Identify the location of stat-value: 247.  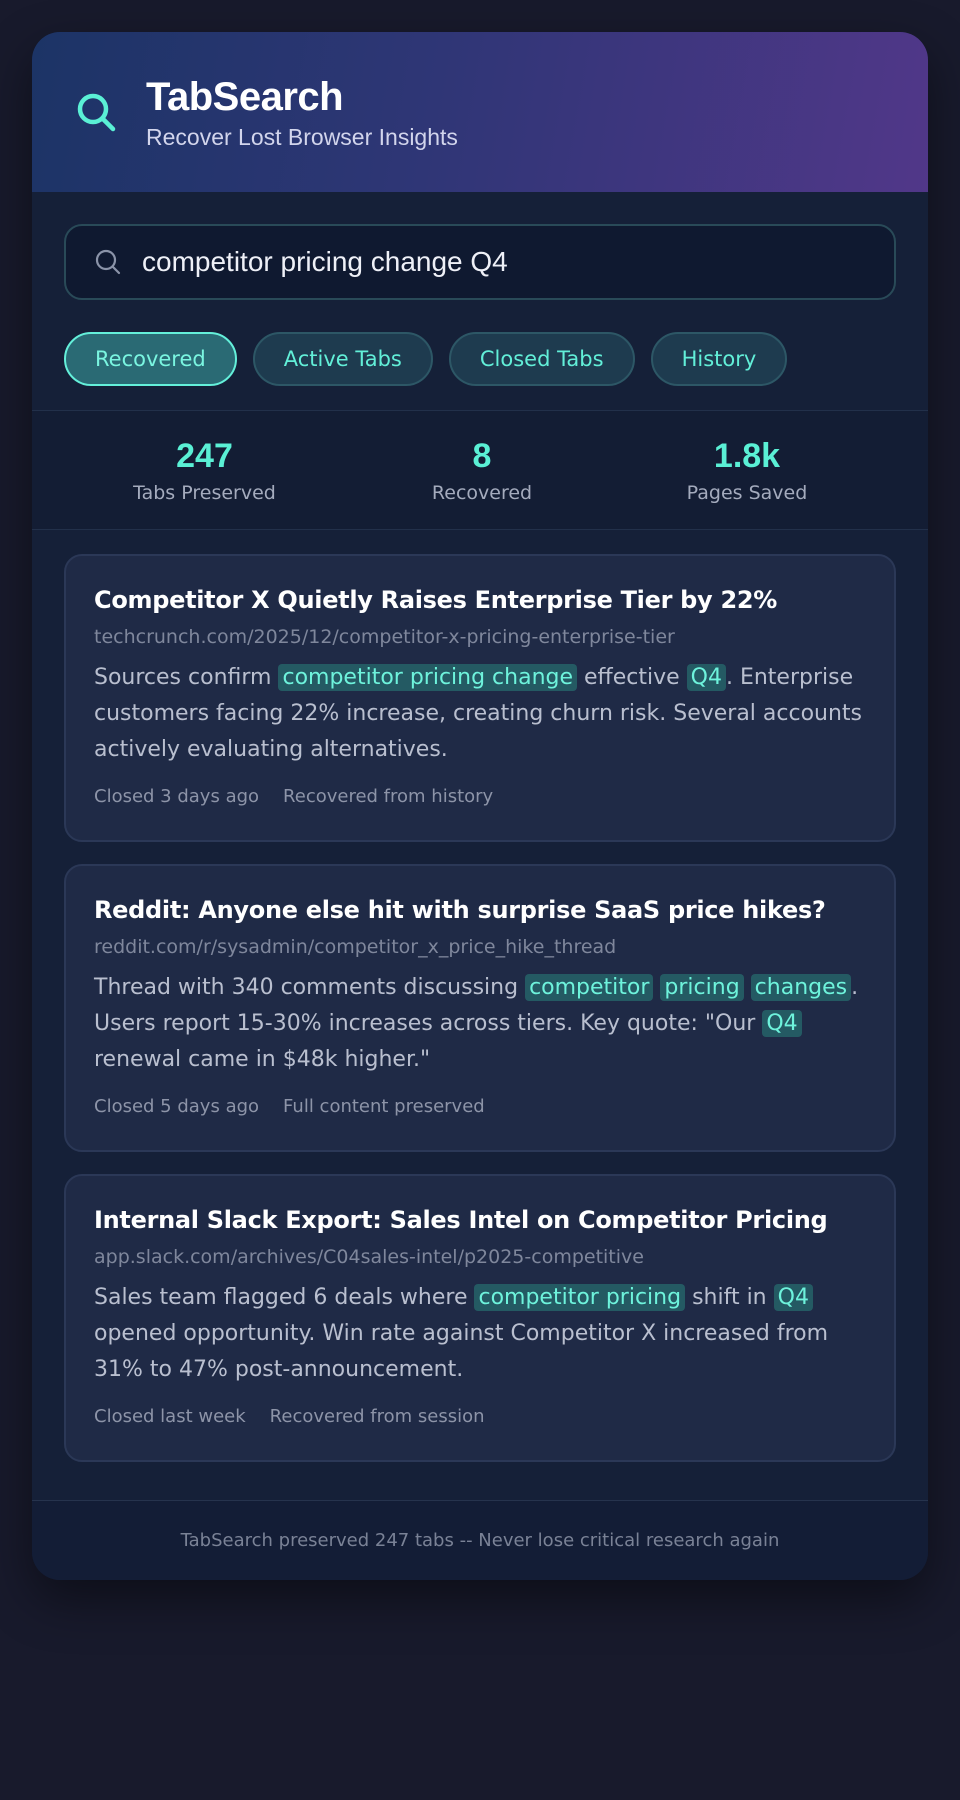
(204, 456).